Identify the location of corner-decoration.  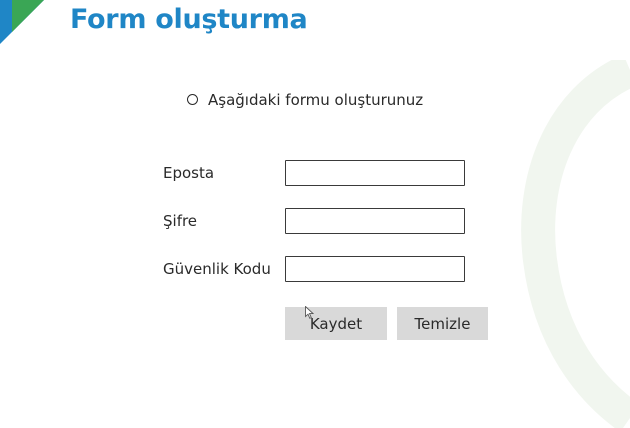
(22, 22).